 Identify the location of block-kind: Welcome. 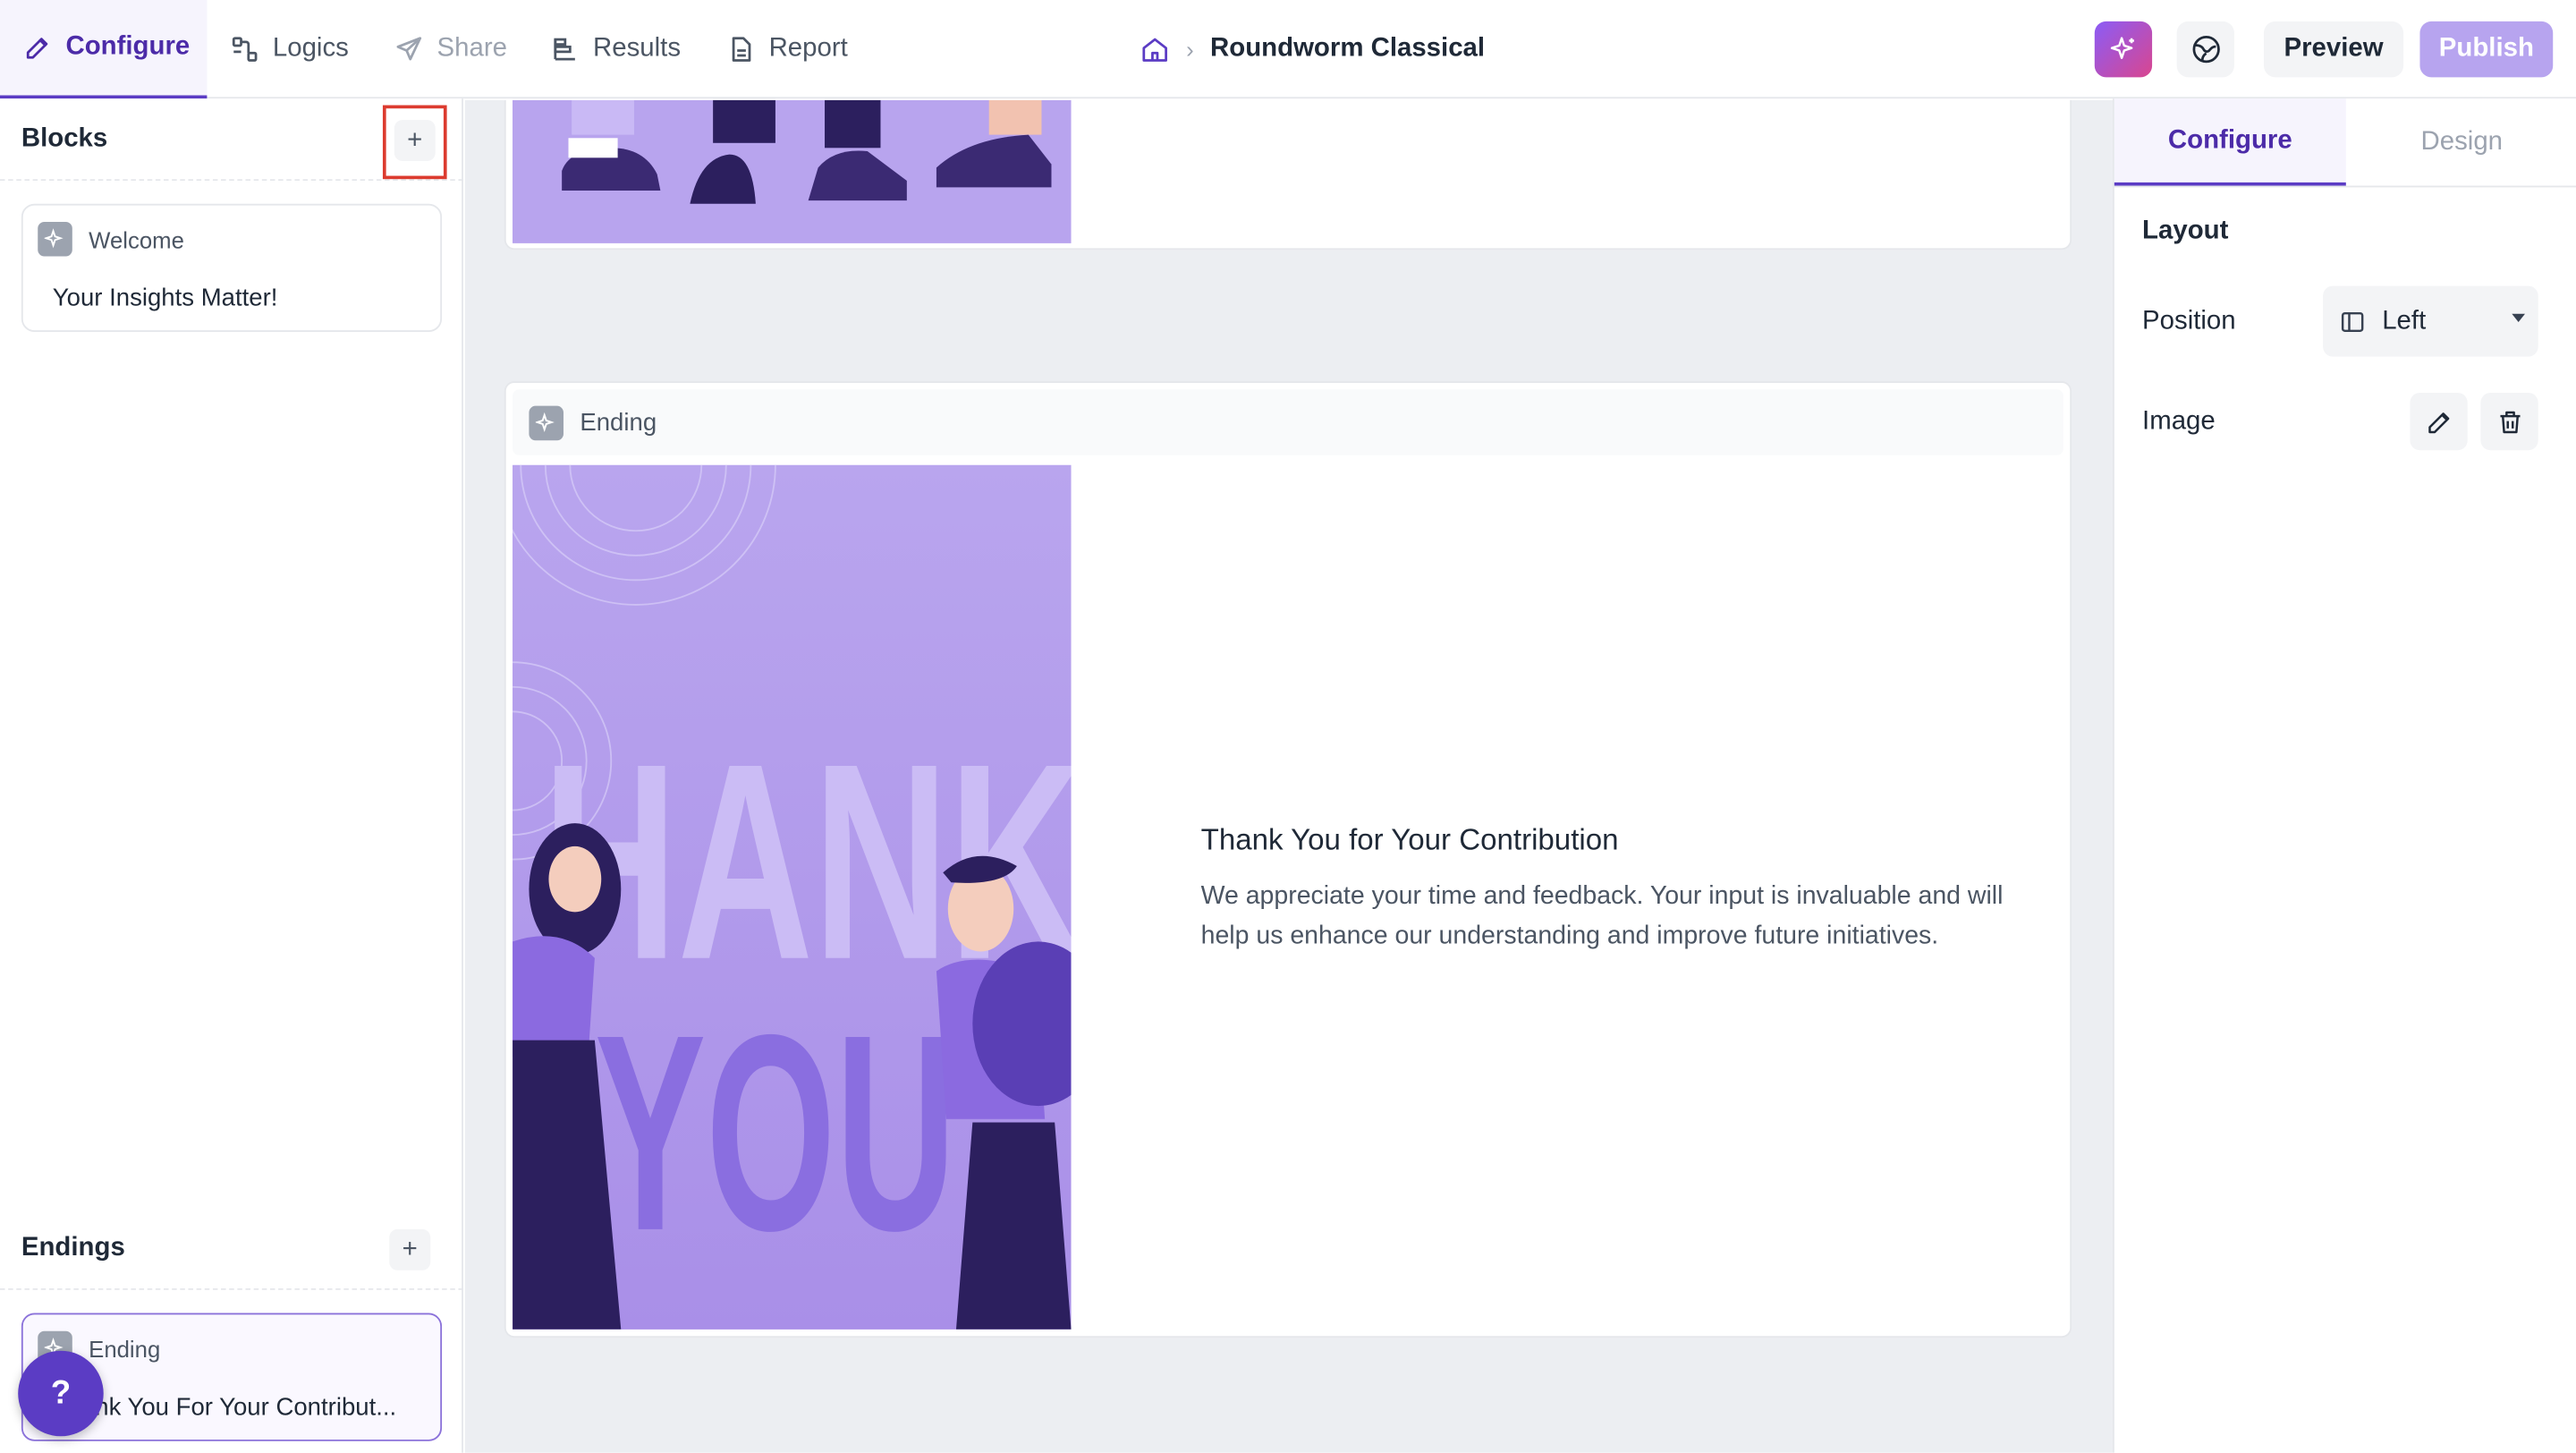
(111, 239).